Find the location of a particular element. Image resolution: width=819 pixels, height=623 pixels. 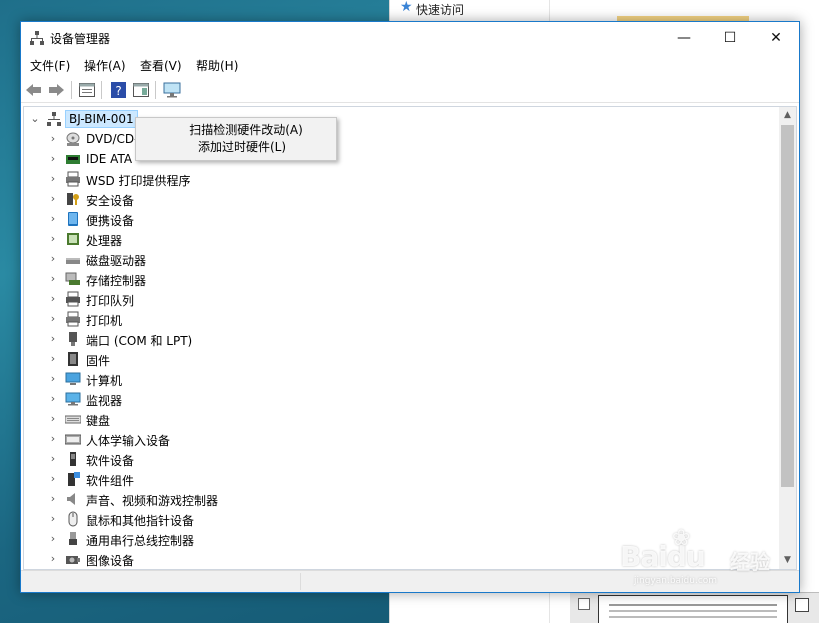

tree-item: › 固件 is located at coordinates (394, 359).